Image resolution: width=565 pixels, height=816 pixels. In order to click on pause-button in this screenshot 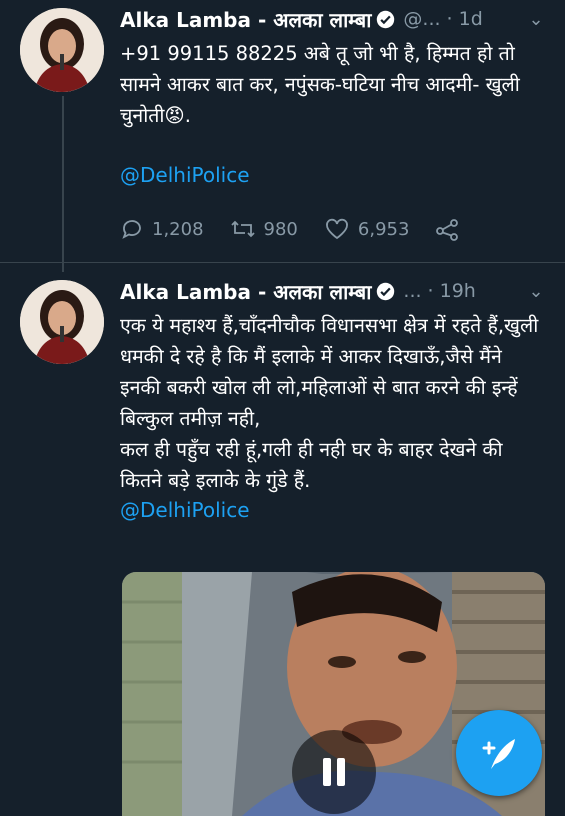, I will do `click(334, 772)`.